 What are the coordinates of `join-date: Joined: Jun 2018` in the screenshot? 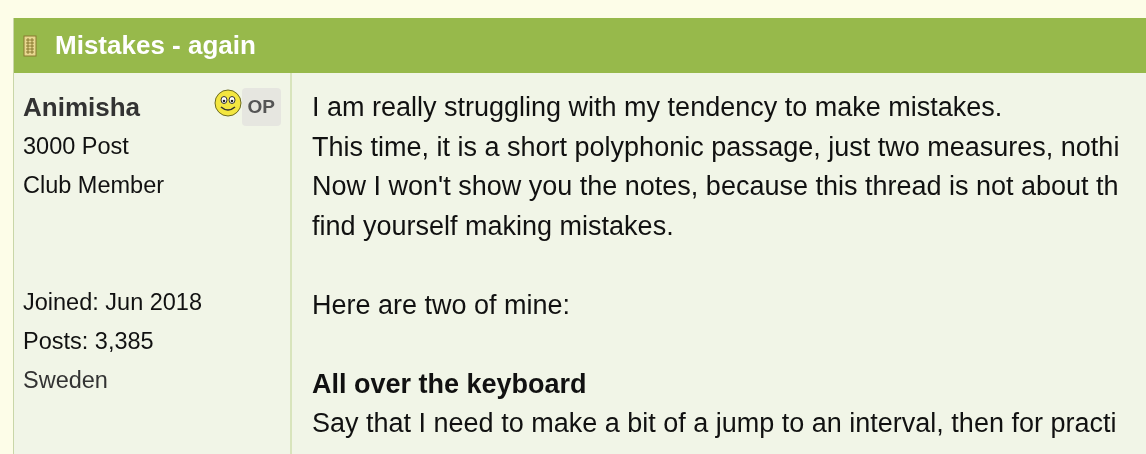 It's located at (113, 302).